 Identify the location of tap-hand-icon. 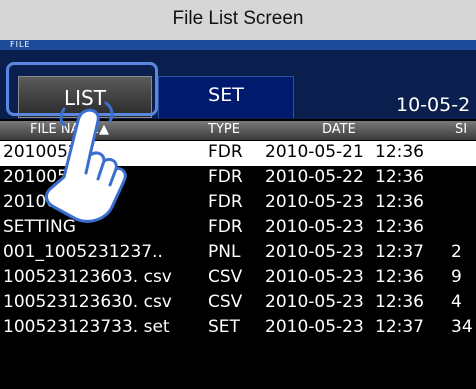
(86, 162).